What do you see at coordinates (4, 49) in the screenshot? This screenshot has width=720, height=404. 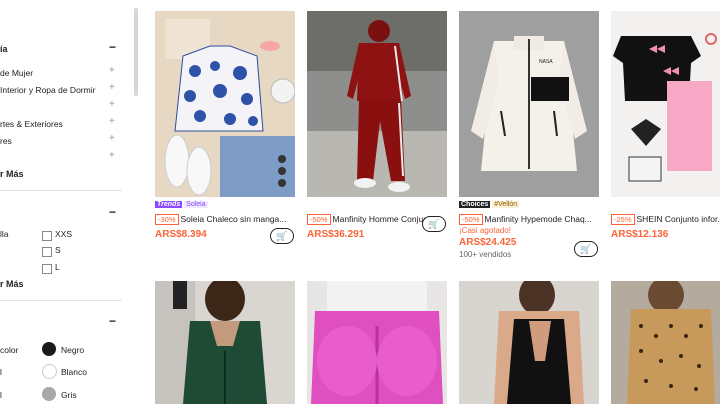 I see `category-heading: ía` at bounding box center [4, 49].